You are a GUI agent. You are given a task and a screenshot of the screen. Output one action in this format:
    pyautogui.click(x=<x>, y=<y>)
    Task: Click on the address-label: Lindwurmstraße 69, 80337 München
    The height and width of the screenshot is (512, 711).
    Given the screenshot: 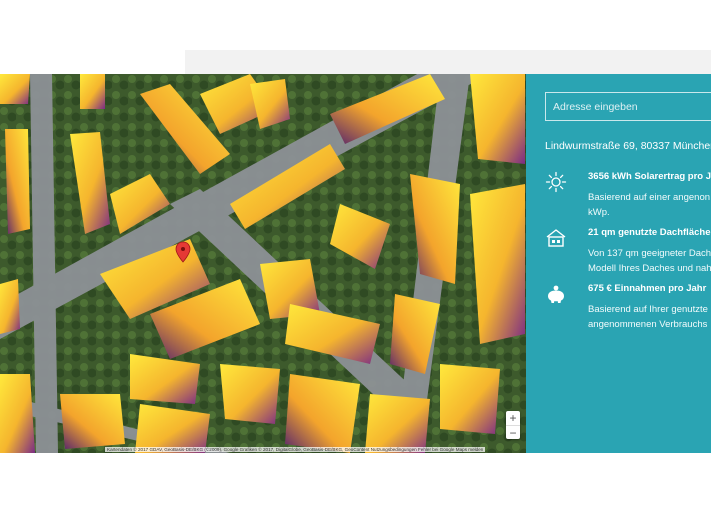 What is the action you would take?
    pyautogui.click(x=628, y=146)
    